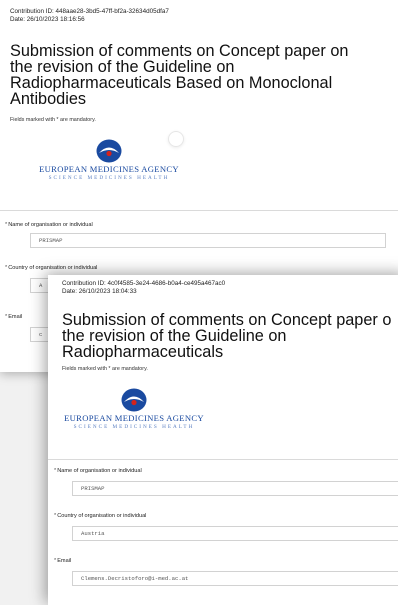  I want to click on title-line: Antibodies, so click(48, 99).